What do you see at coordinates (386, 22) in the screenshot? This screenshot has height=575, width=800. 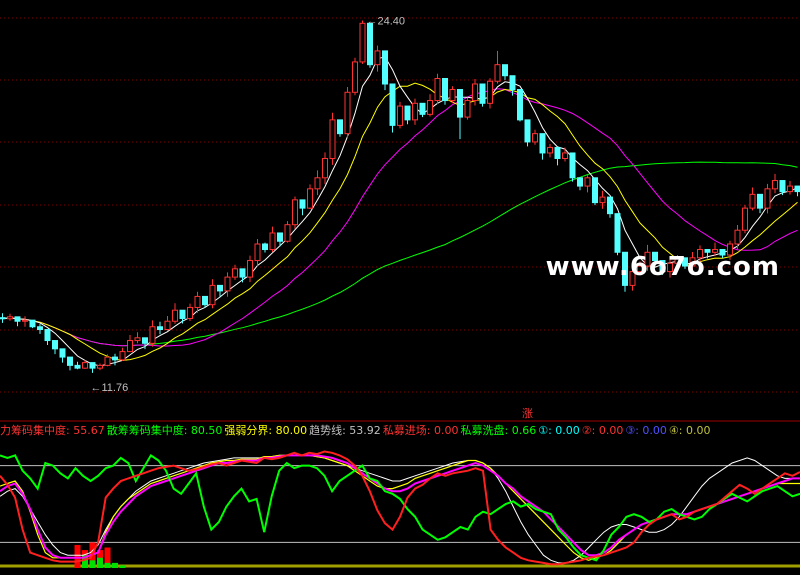 I see `high-price-label: ←24.40` at bounding box center [386, 22].